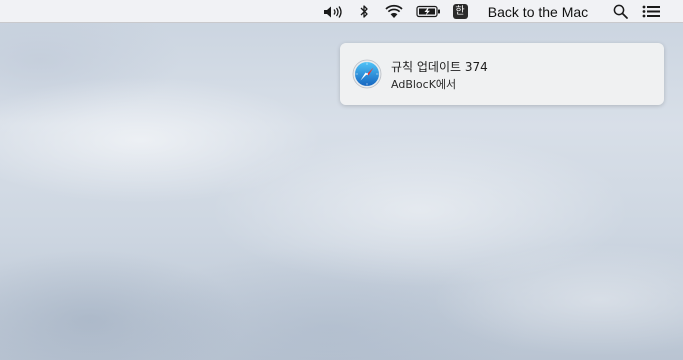 The width and height of the screenshot is (683, 360). I want to click on wifi-menu-extra, so click(394, 11).